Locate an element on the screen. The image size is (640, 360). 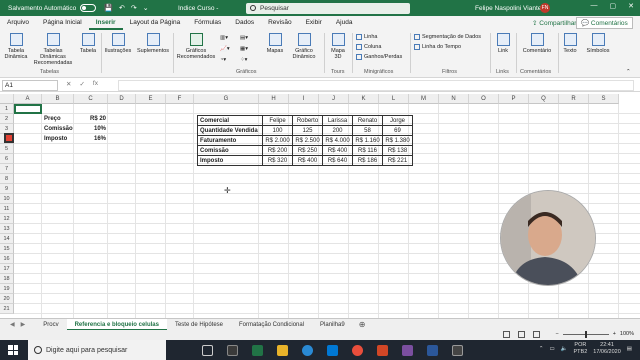
minimize-button: — is located at coordinates (594, 6).